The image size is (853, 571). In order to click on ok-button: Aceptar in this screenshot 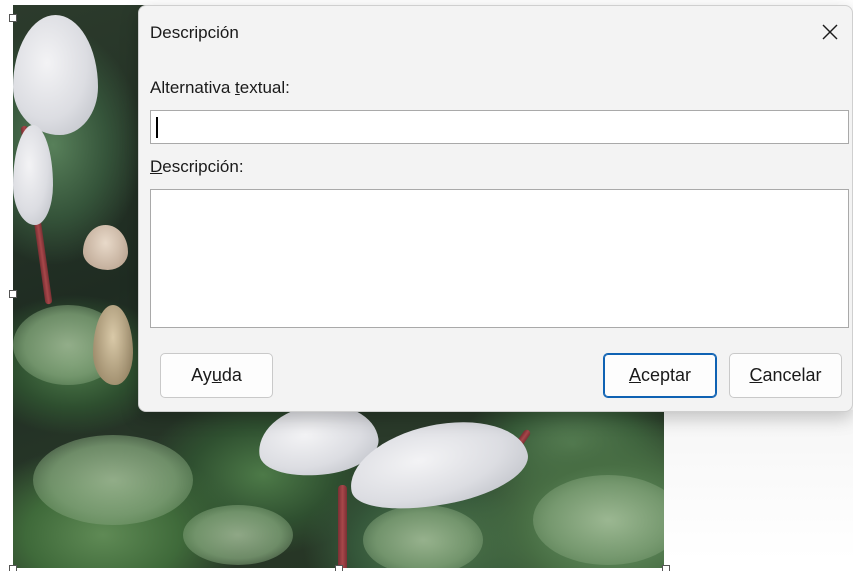, I will do `click(660, 375)`.